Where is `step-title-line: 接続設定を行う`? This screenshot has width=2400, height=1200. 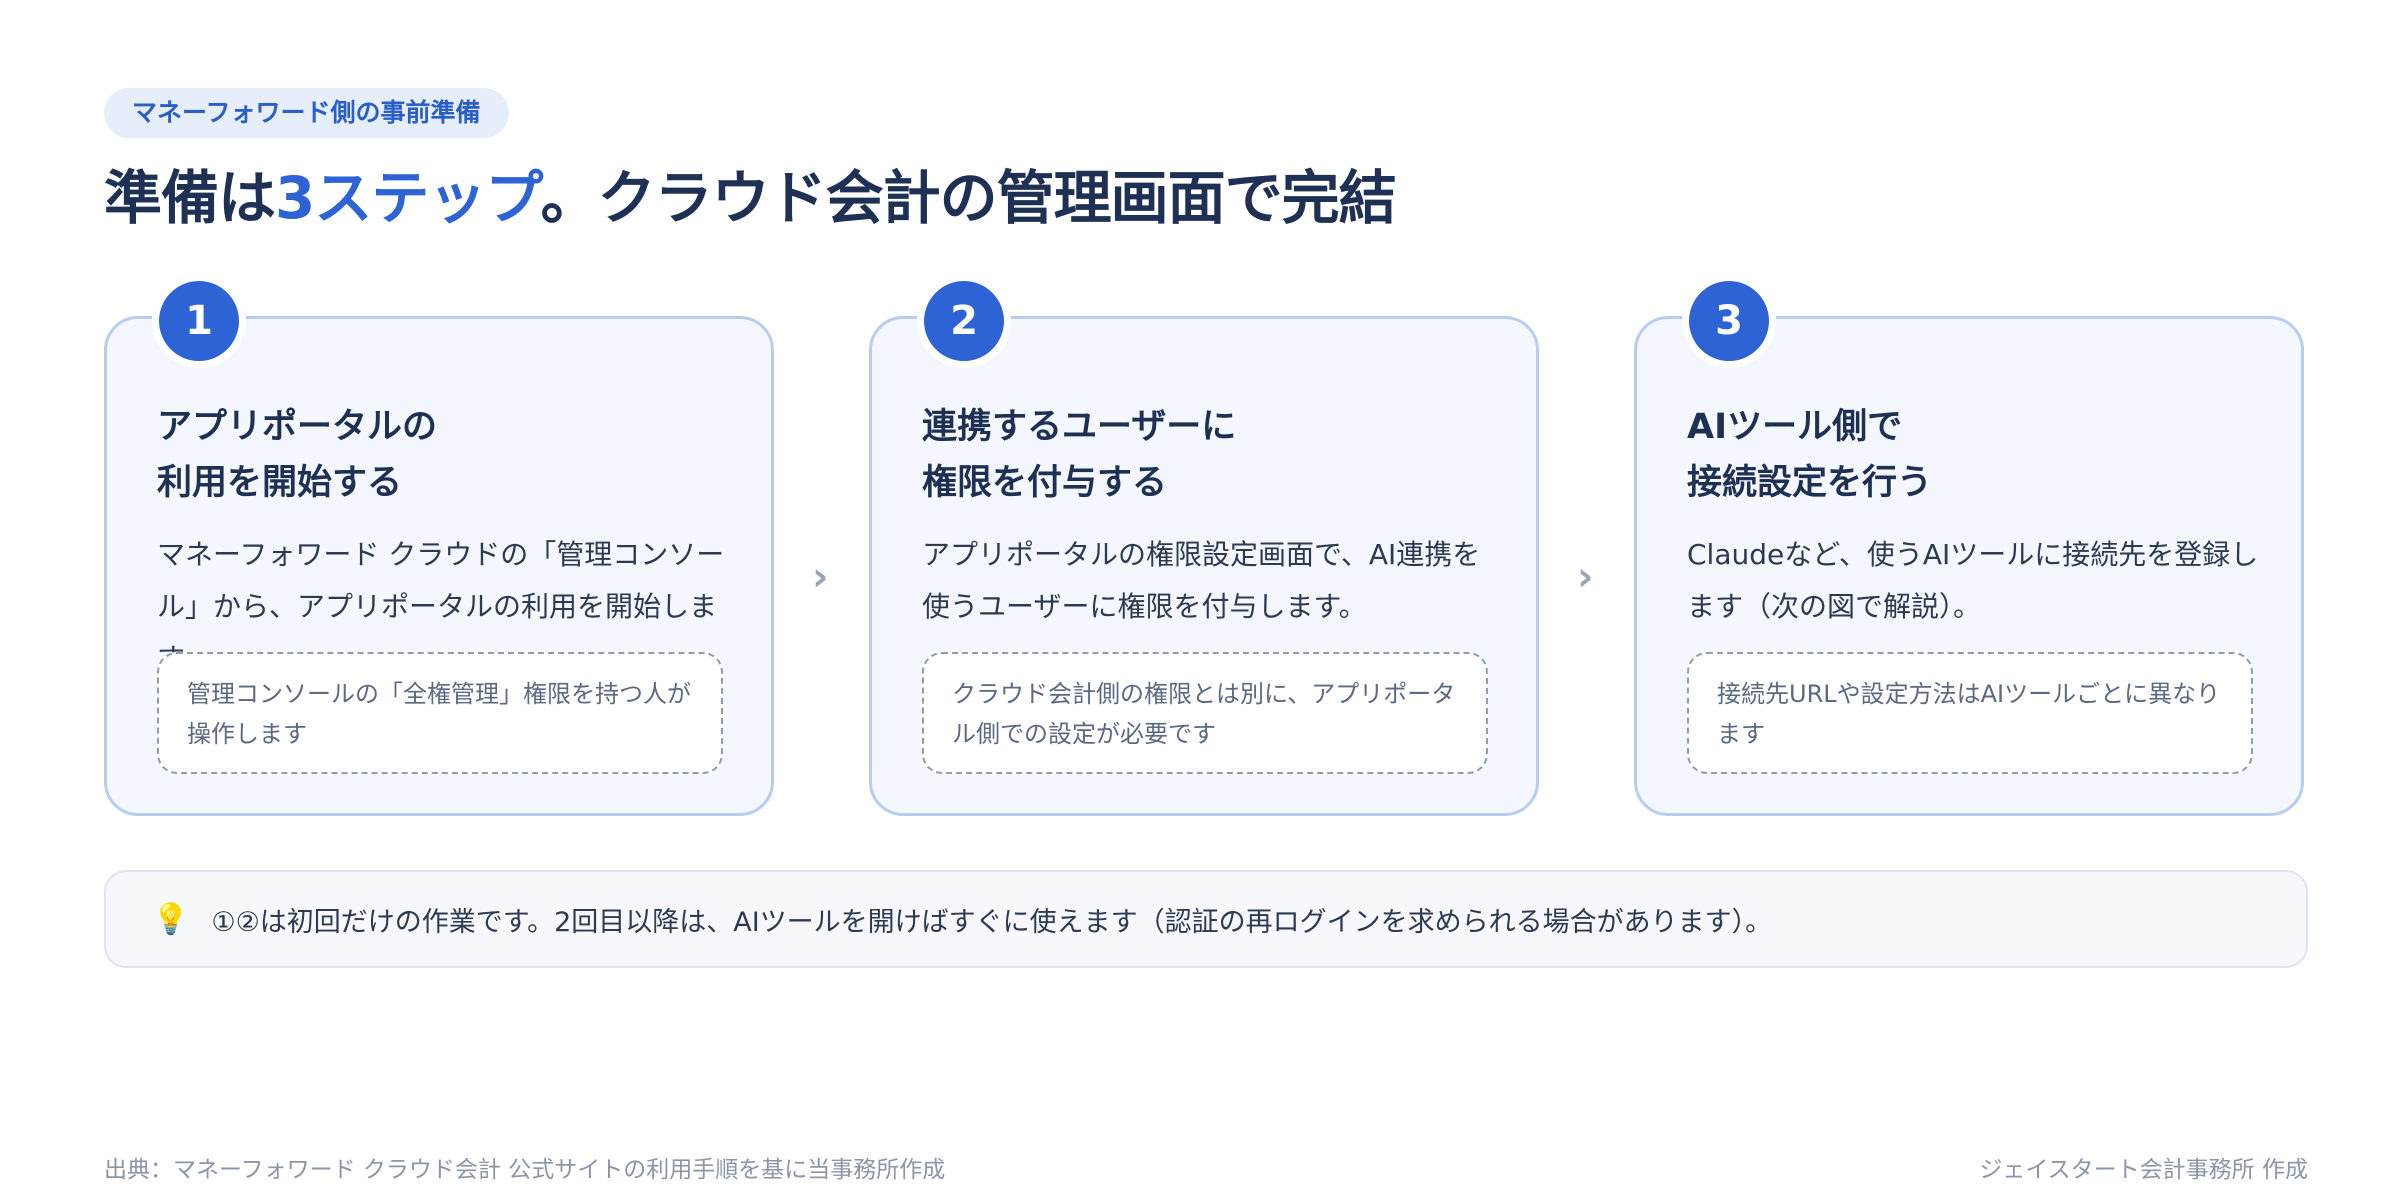 step-title-line: 接続設定を行う is located at coordinates (1810, 483).